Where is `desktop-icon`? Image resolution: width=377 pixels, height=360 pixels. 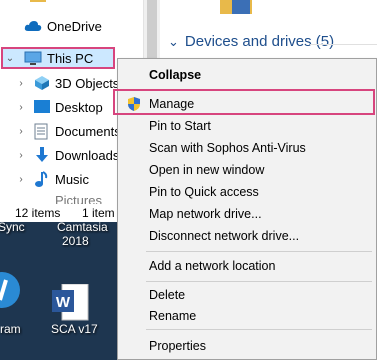
desktop-icon is located at coordinates (42, 108).